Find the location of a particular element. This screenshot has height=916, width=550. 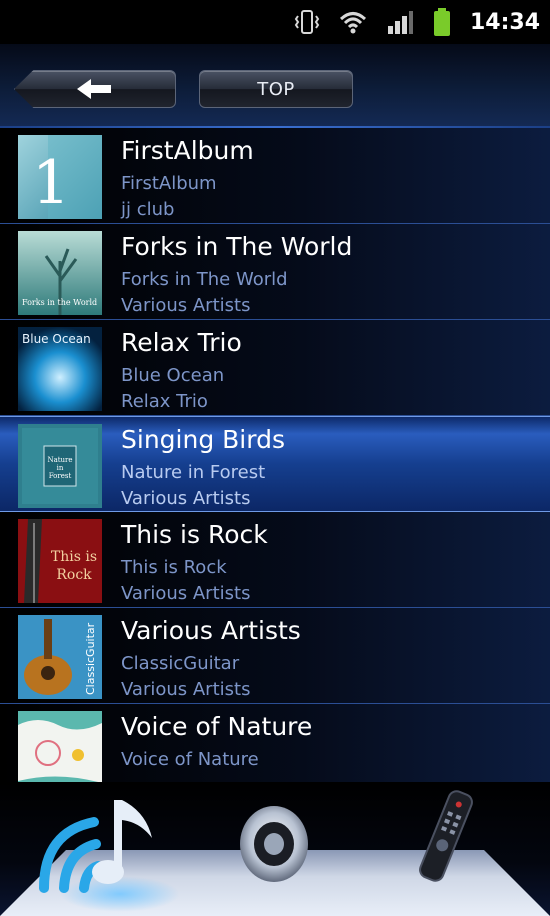

list-item: 1 FirstAlbum FirstAlbum jj club is located at coordinates (275, 176).